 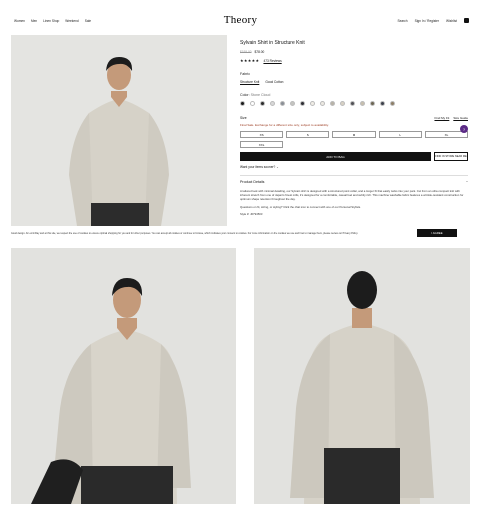 What do you see at coordinates (245, 95) in the screenshot?
I see `color-label: Color:` at bounding box center [245, 95].